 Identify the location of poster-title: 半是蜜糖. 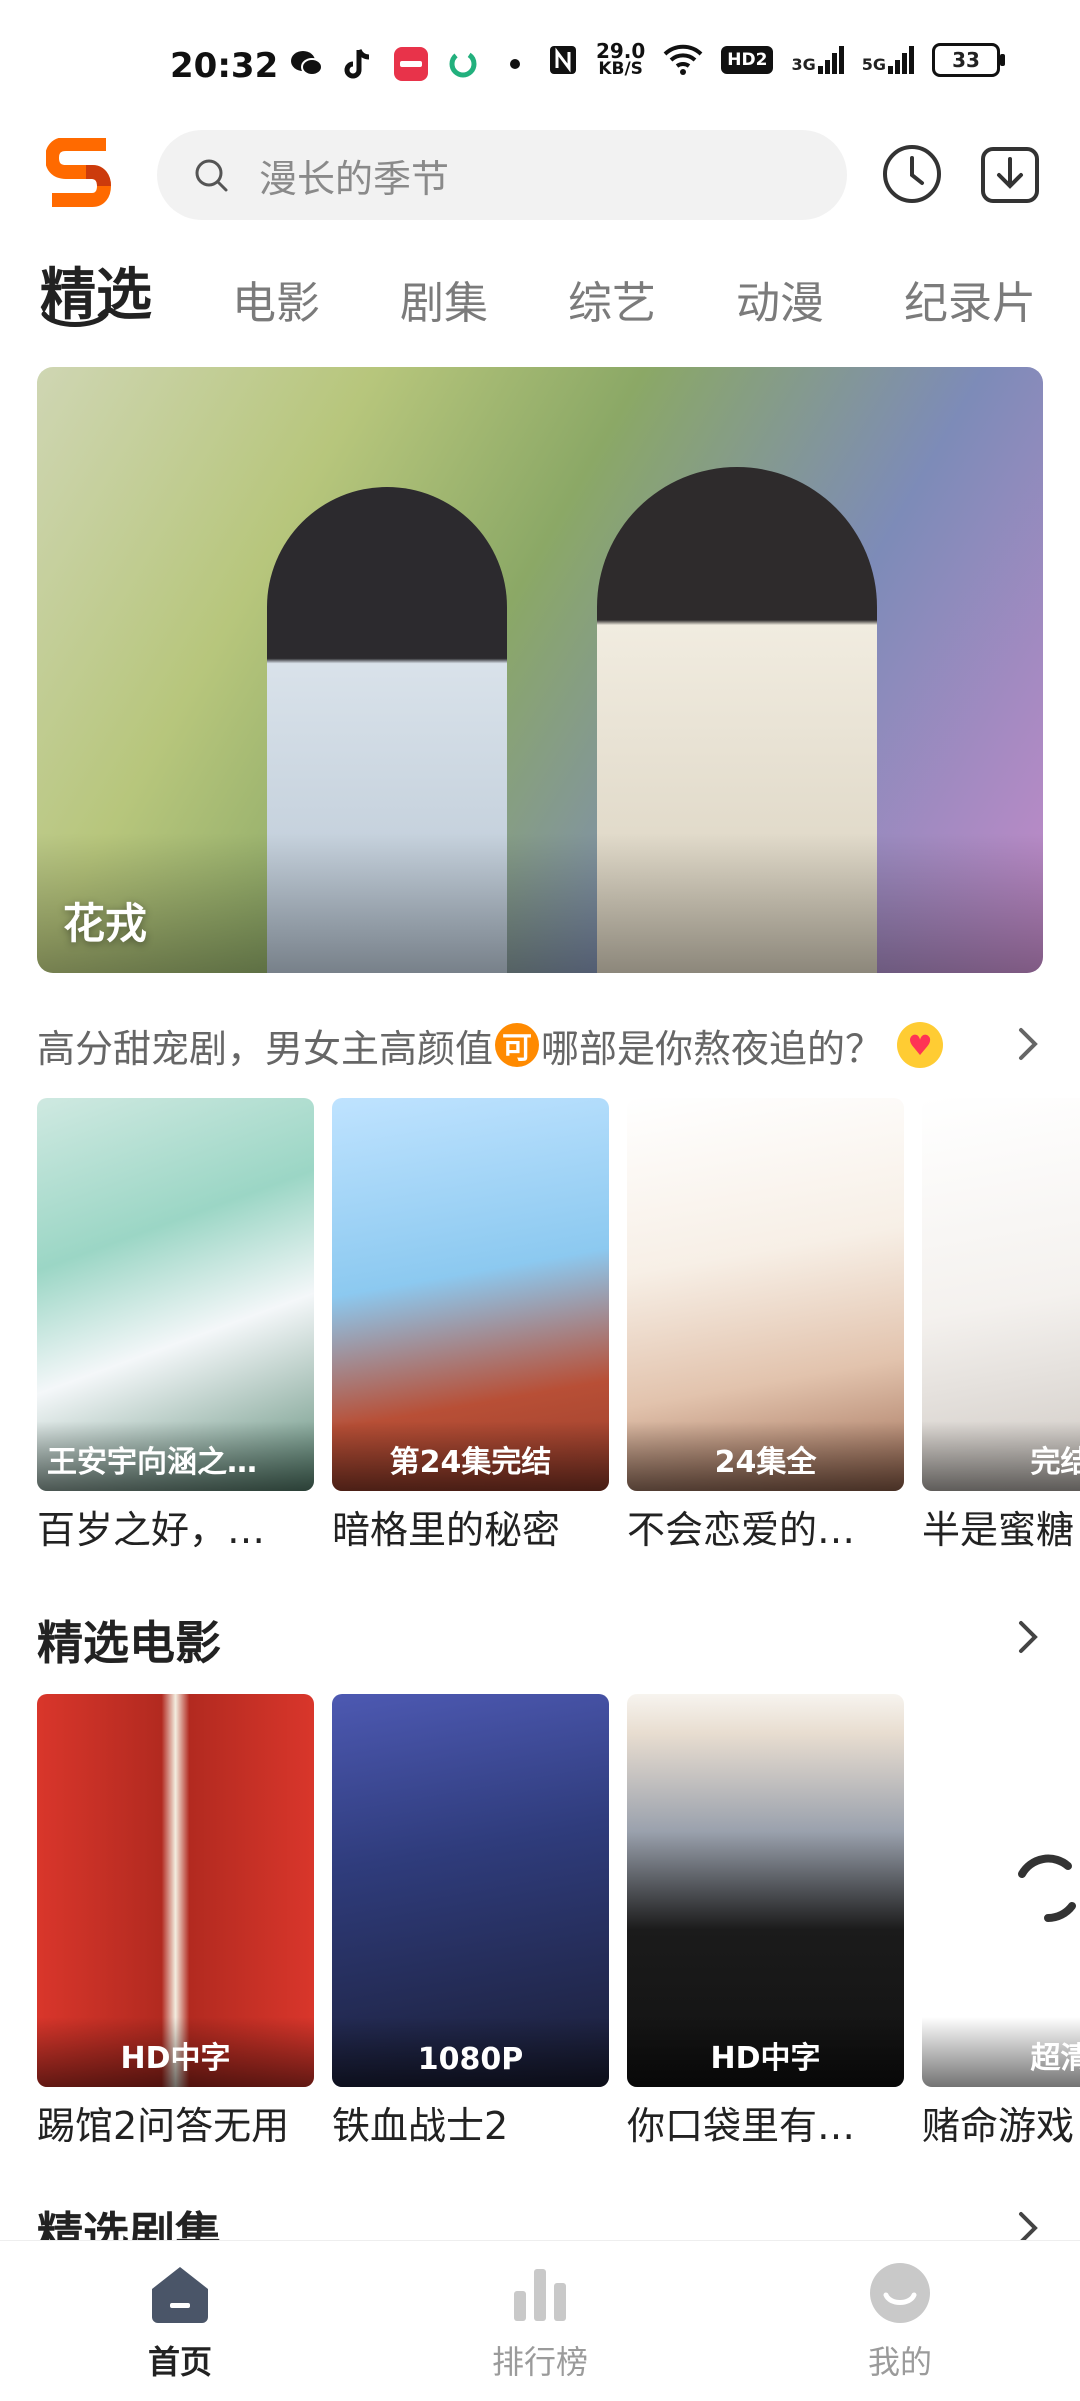
(998, 1530).